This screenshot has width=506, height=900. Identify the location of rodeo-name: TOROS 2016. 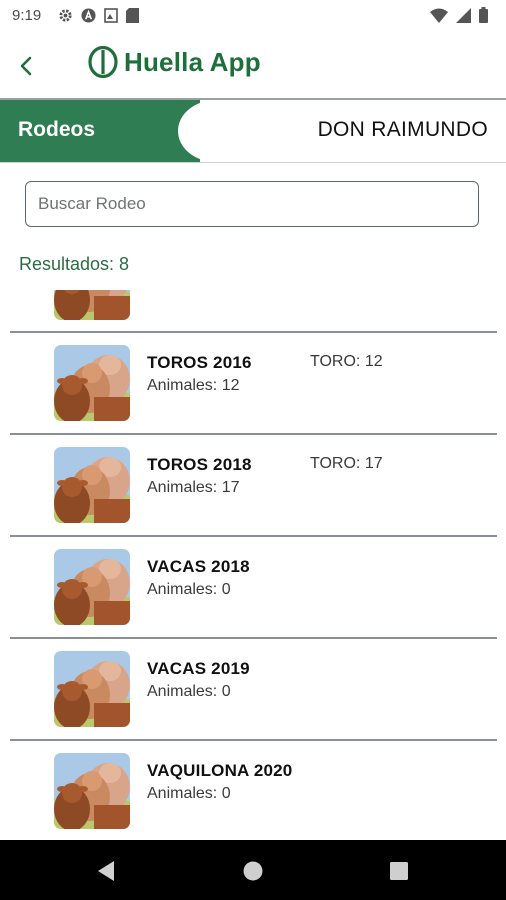
(199, 362).